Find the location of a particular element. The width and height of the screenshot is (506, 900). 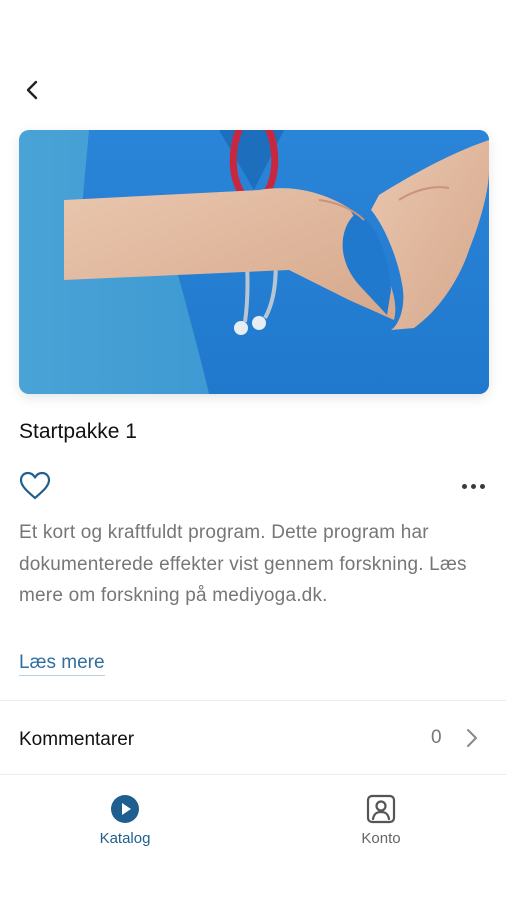

more-dots-icon is located at coordinates (464, 486).